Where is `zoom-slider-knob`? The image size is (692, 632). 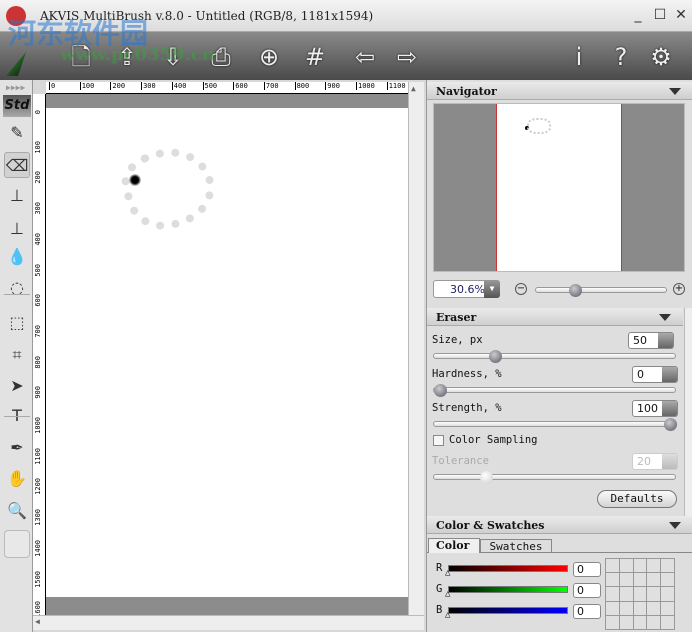 zoom-slider-knob is located at coordinates (575, 290).